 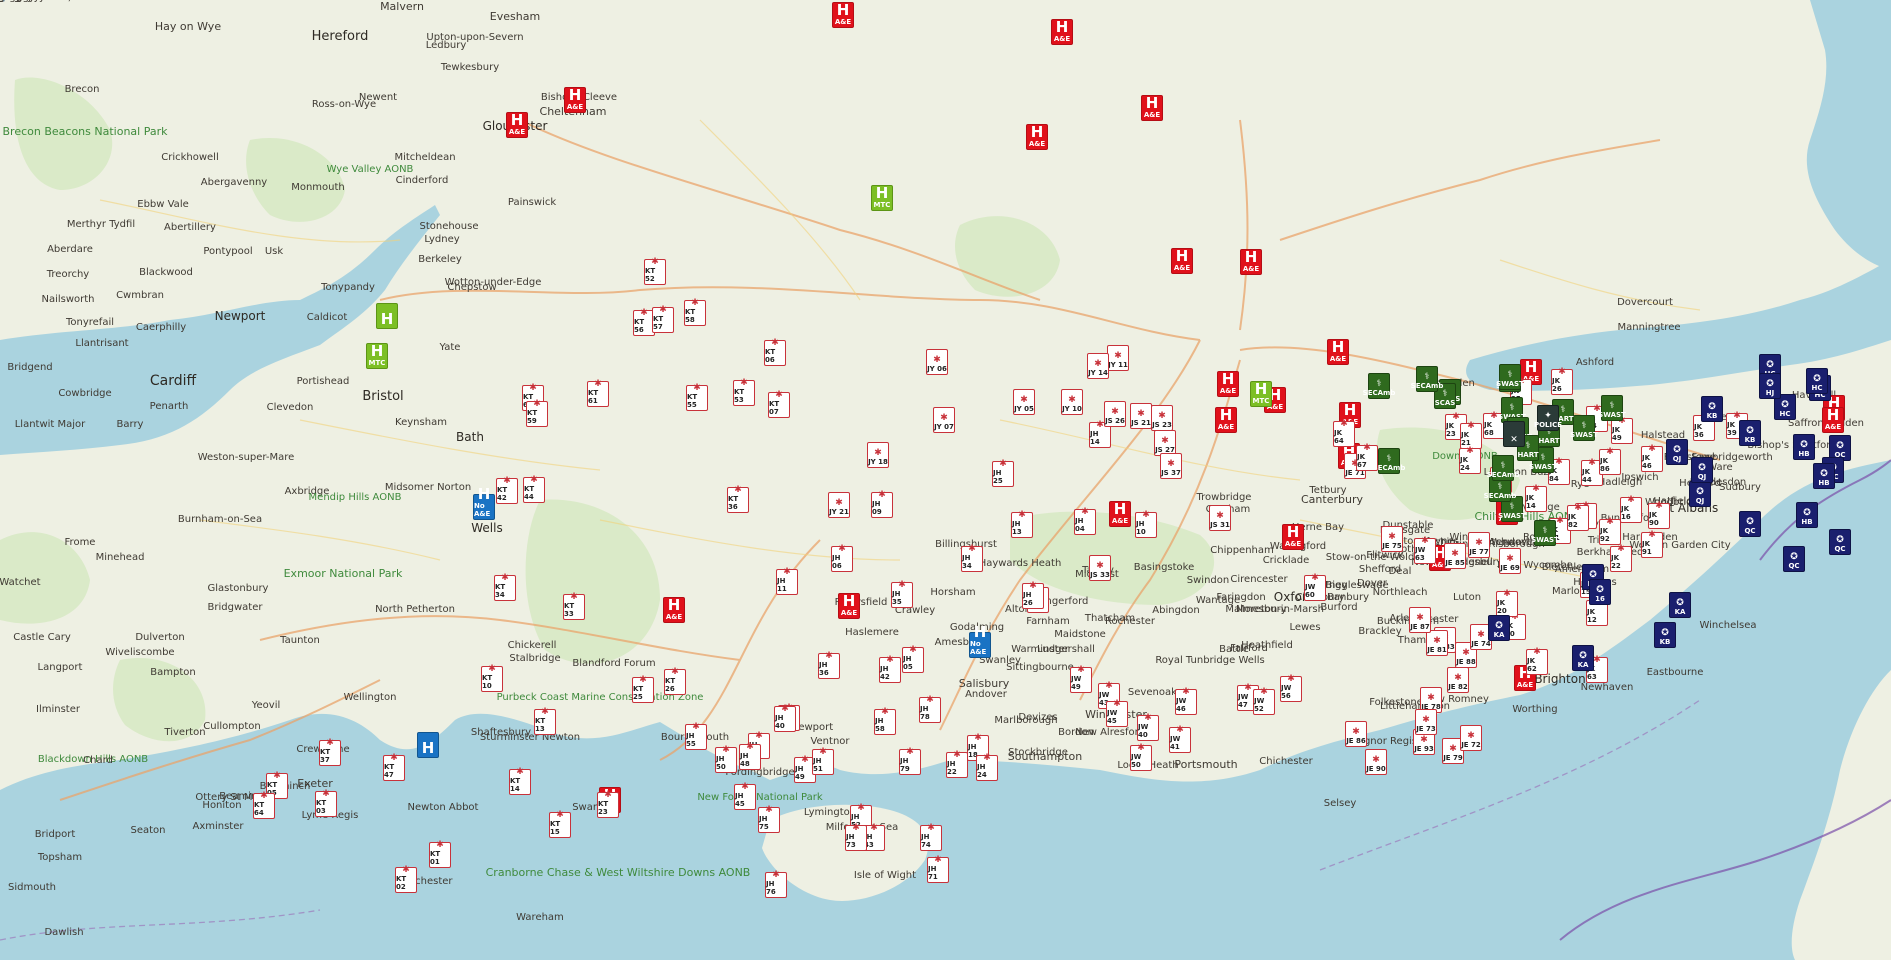 I want to click on map-marker-white: ✱ JY 05, so click(x=1024, y=402).